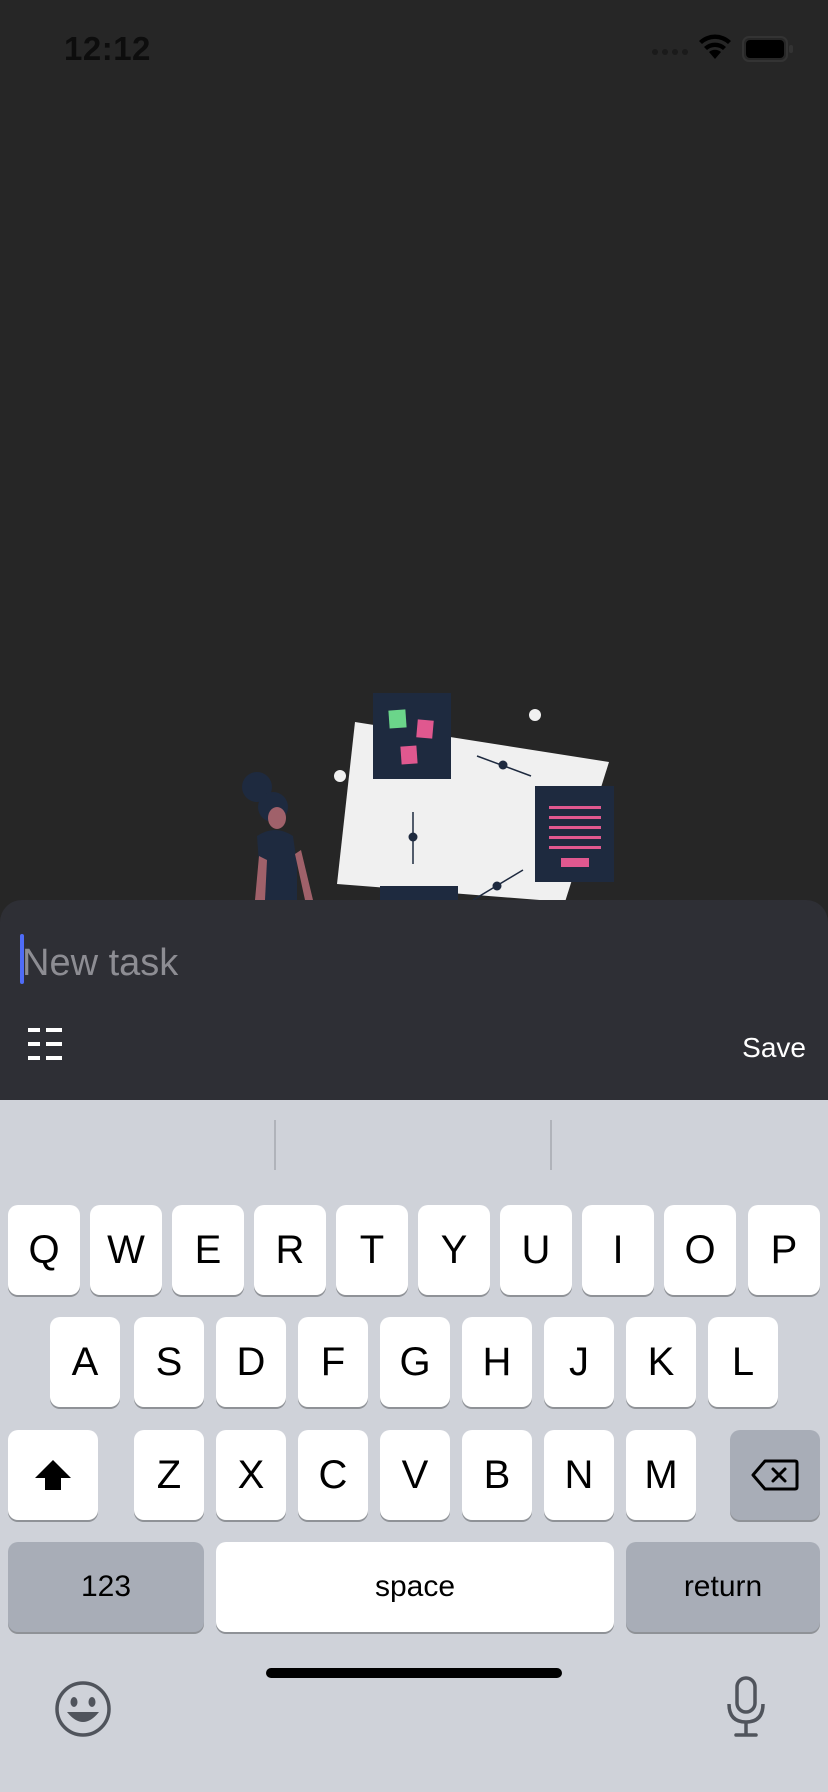 The image size is (828, 1792). I want to click on key-a: A, so click(85, 1362).